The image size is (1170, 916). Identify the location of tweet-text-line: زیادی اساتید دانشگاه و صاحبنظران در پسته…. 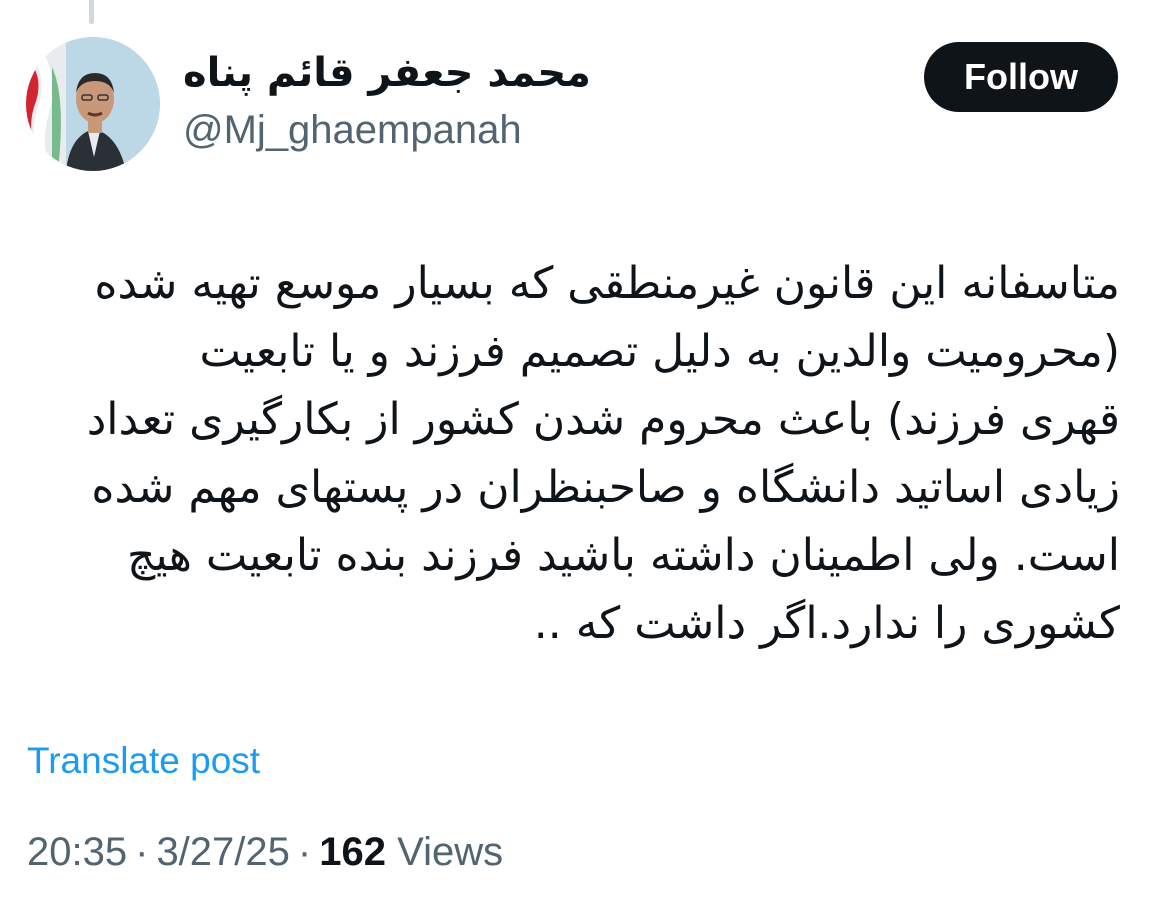
(605, 487).